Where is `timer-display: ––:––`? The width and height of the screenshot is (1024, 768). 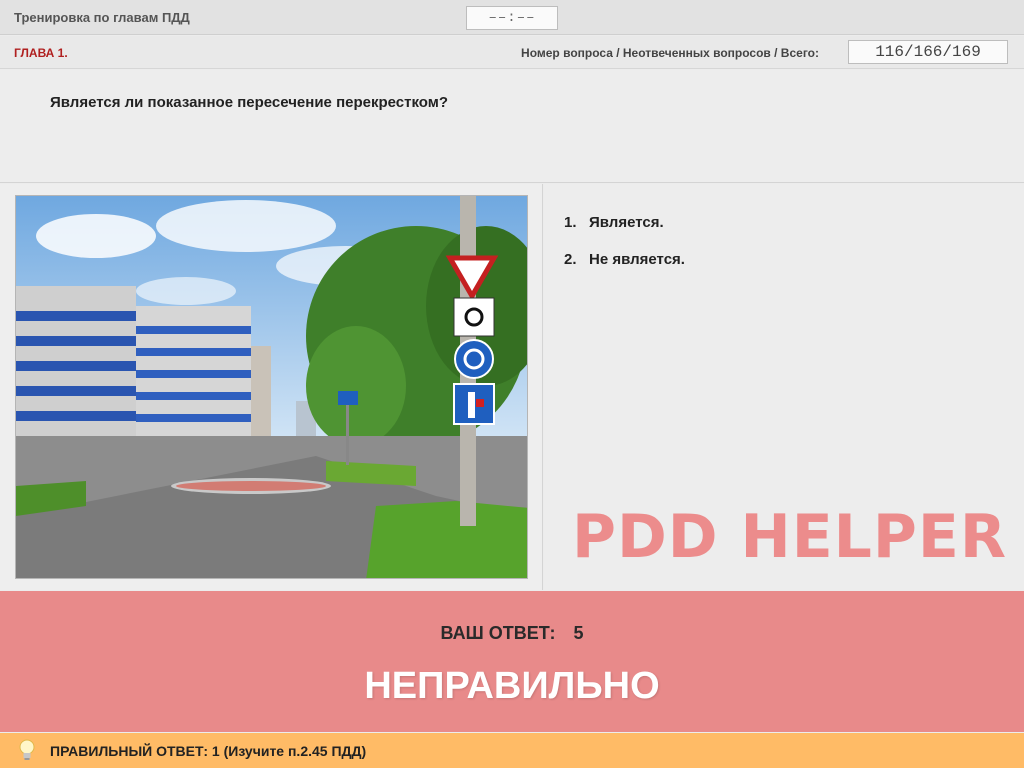 timer-display: ––:–– is located at coordinates (512, 18).